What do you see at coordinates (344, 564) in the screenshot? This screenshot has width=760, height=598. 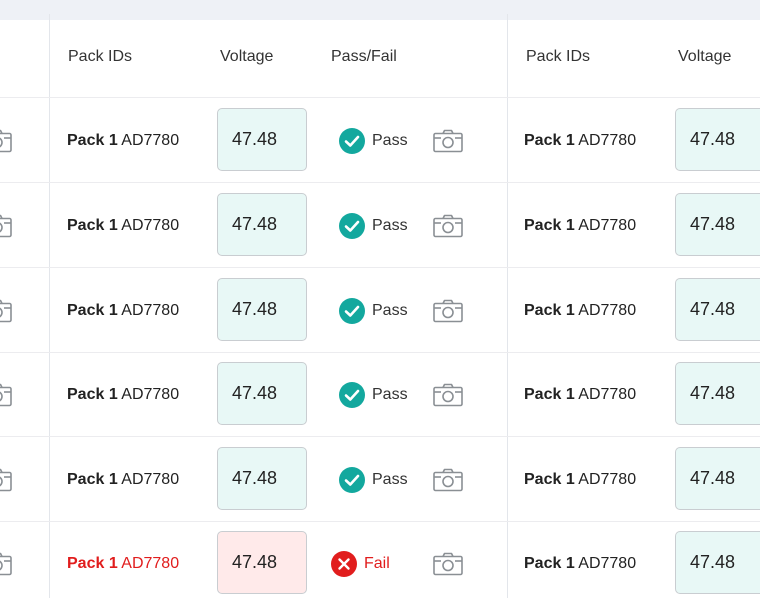 I see `x-circle-icon` at bounding box center [344, 564].